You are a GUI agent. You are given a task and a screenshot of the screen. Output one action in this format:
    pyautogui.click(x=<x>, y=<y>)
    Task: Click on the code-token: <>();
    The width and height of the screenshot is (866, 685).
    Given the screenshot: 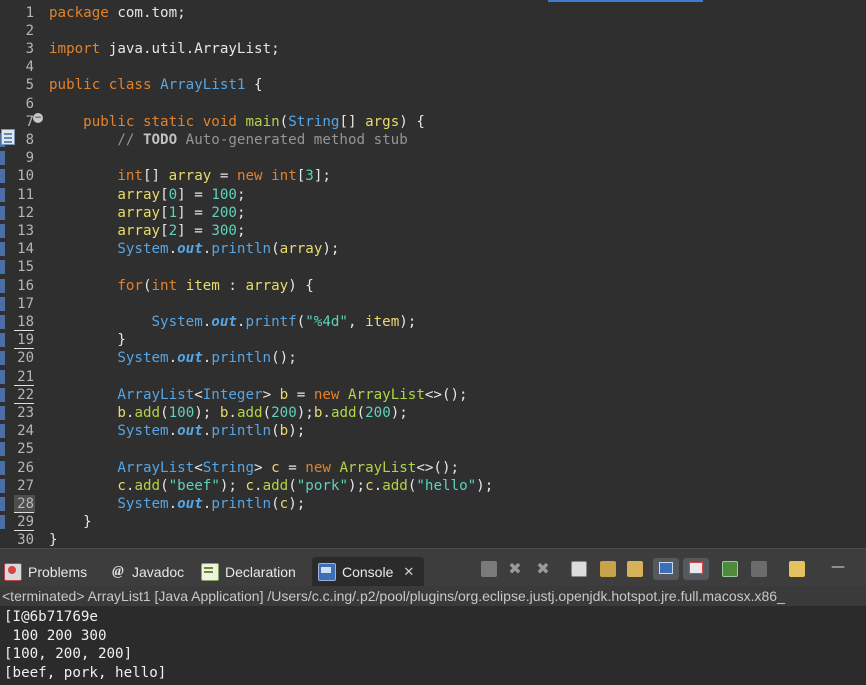 What is the action you would take?
    pyautogui.click(x=438, y=467)
    